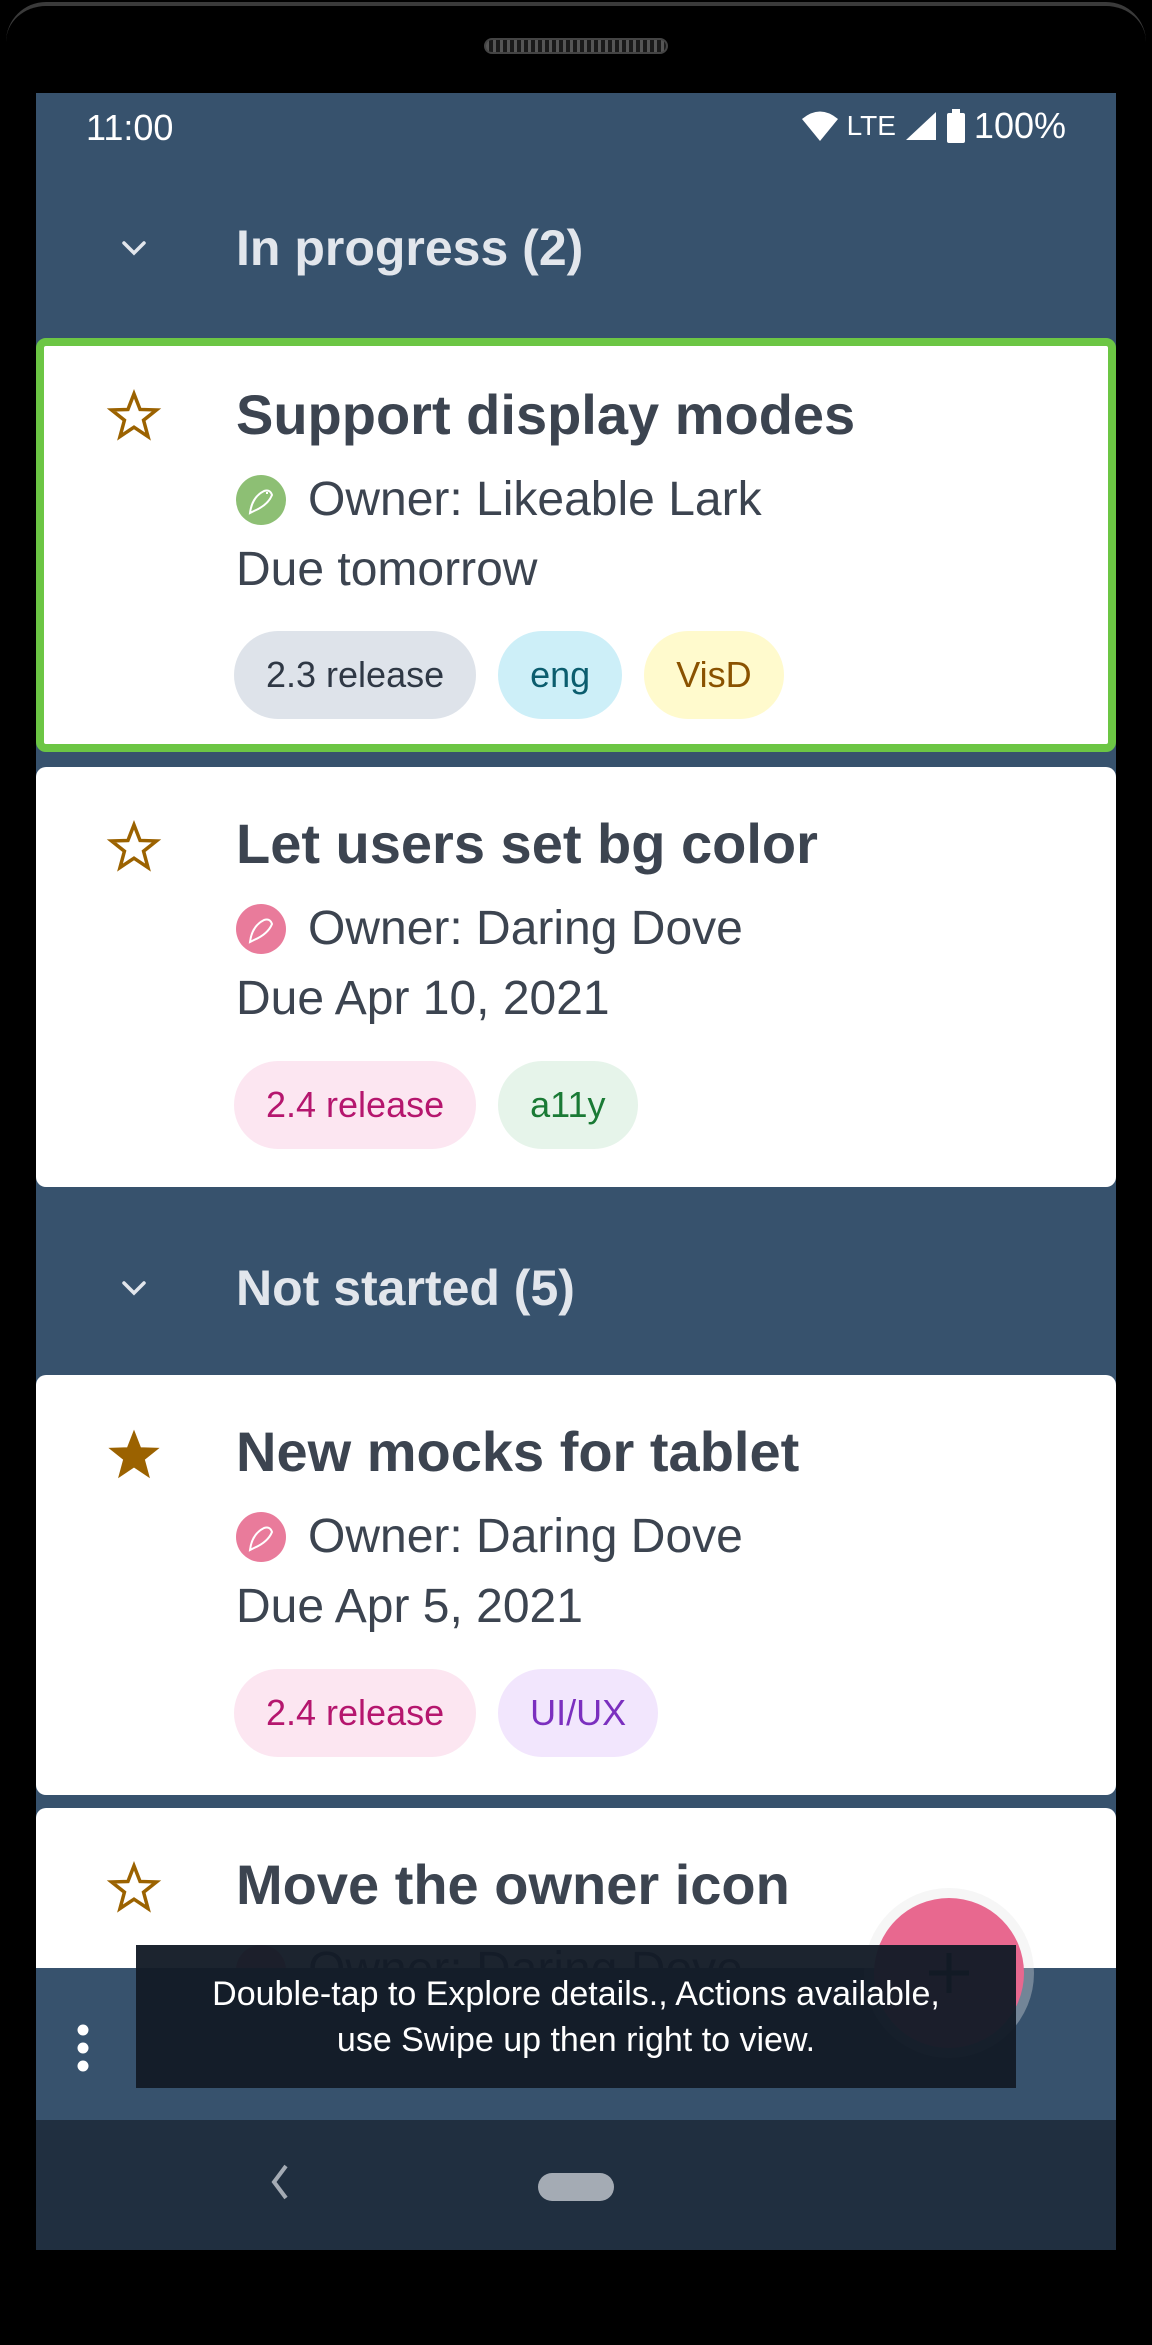 The image size is (1152, 2345). I want to click on task-tags: 2.4 release UI/UX, so click(446, 1713).